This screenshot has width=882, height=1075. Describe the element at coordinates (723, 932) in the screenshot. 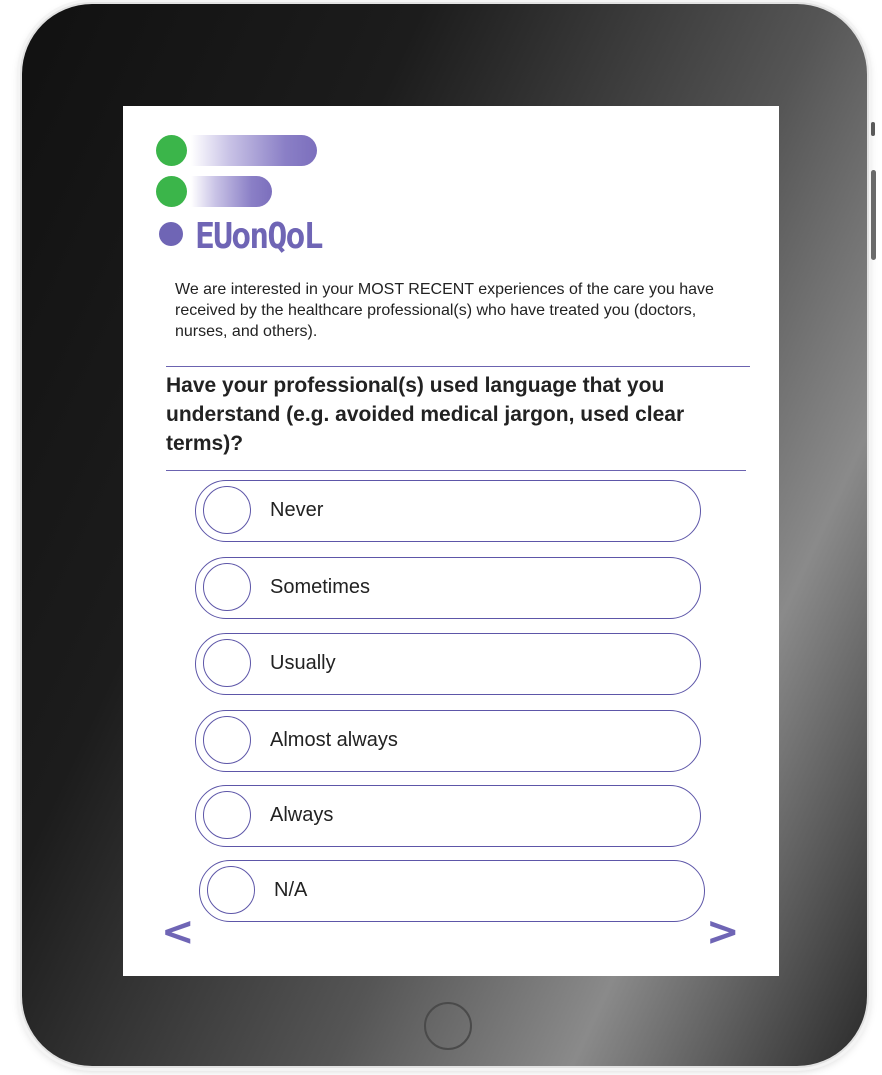

I see `next-button: >` at that location.